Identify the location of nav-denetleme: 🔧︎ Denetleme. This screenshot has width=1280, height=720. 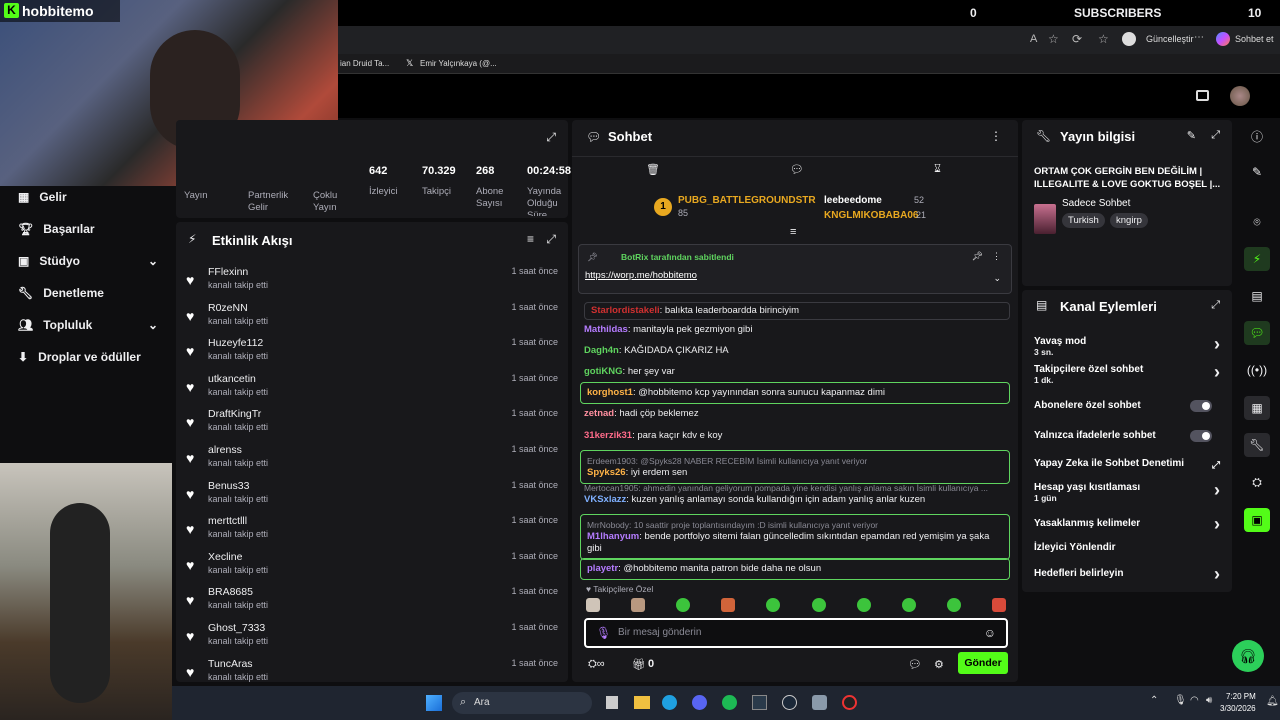
(61, 293).